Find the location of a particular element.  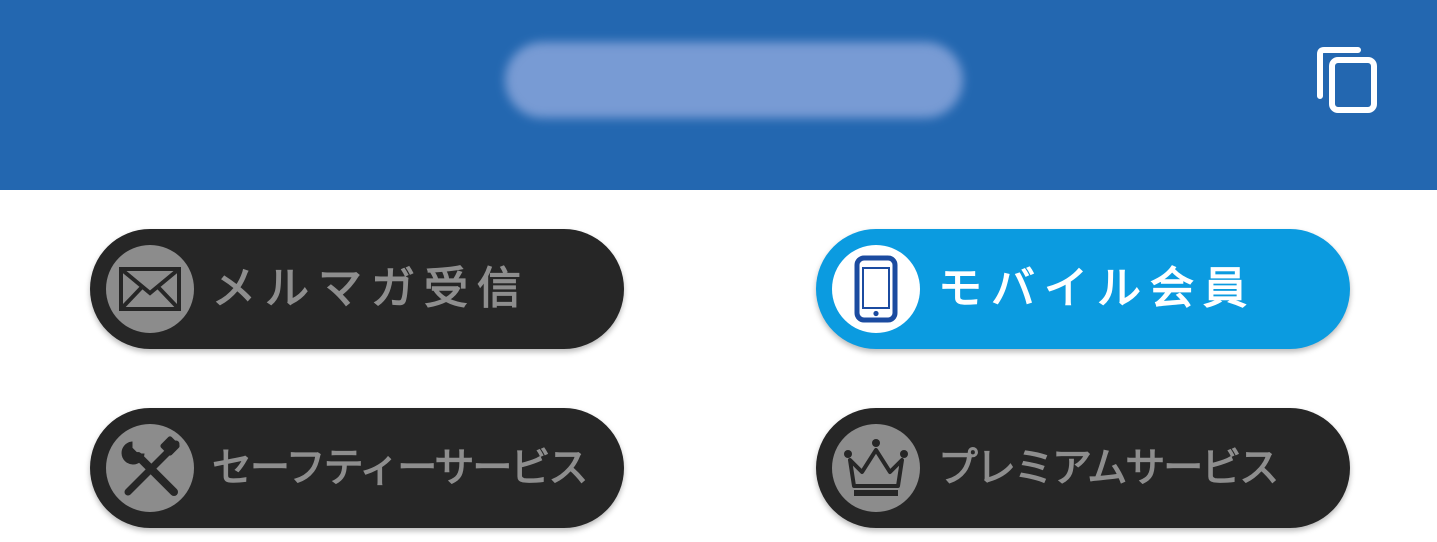

mail-magazine-label: メルマガ受信 is located at coordinates (371, 288).